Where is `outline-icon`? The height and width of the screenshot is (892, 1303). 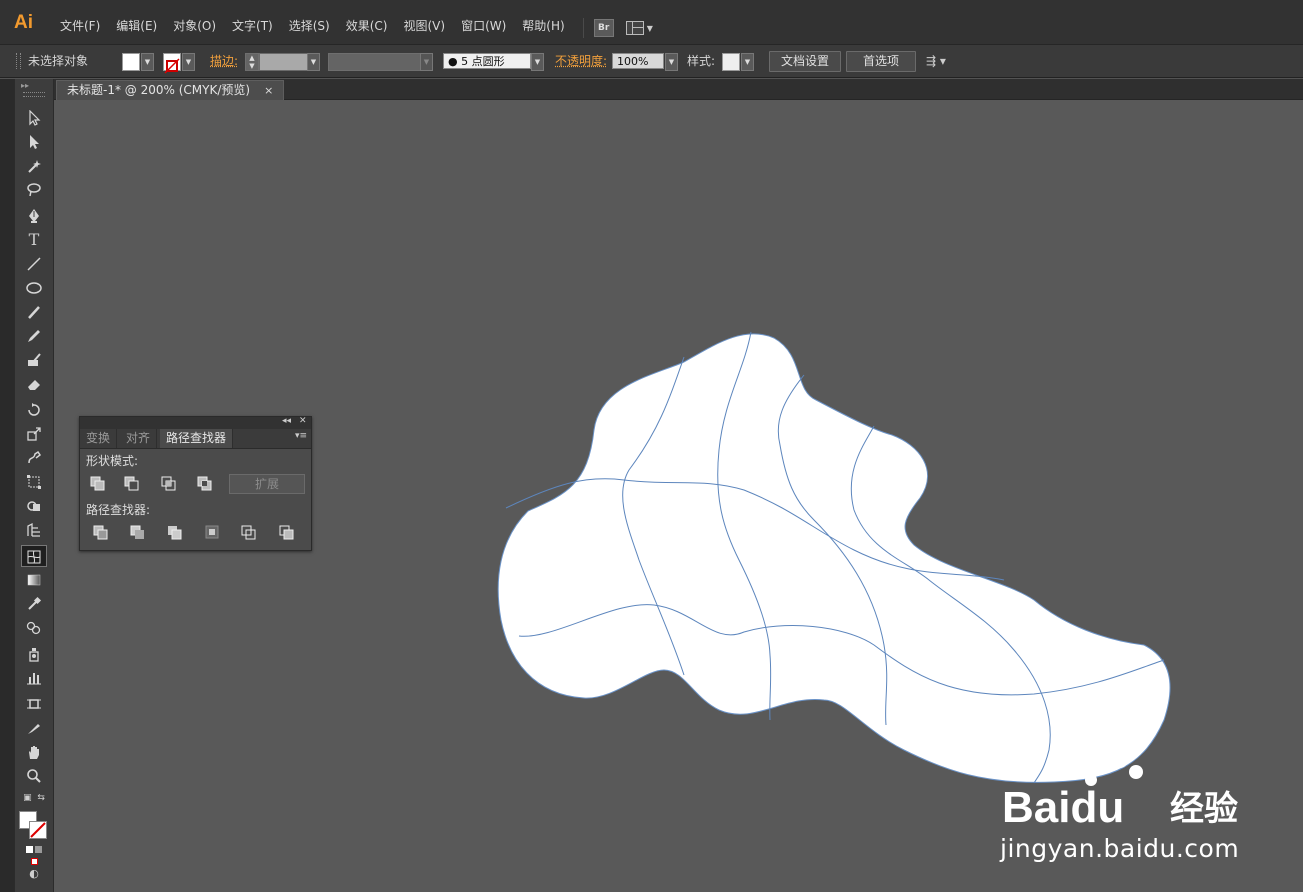 outline-icon is located at coordinates (249, 532).